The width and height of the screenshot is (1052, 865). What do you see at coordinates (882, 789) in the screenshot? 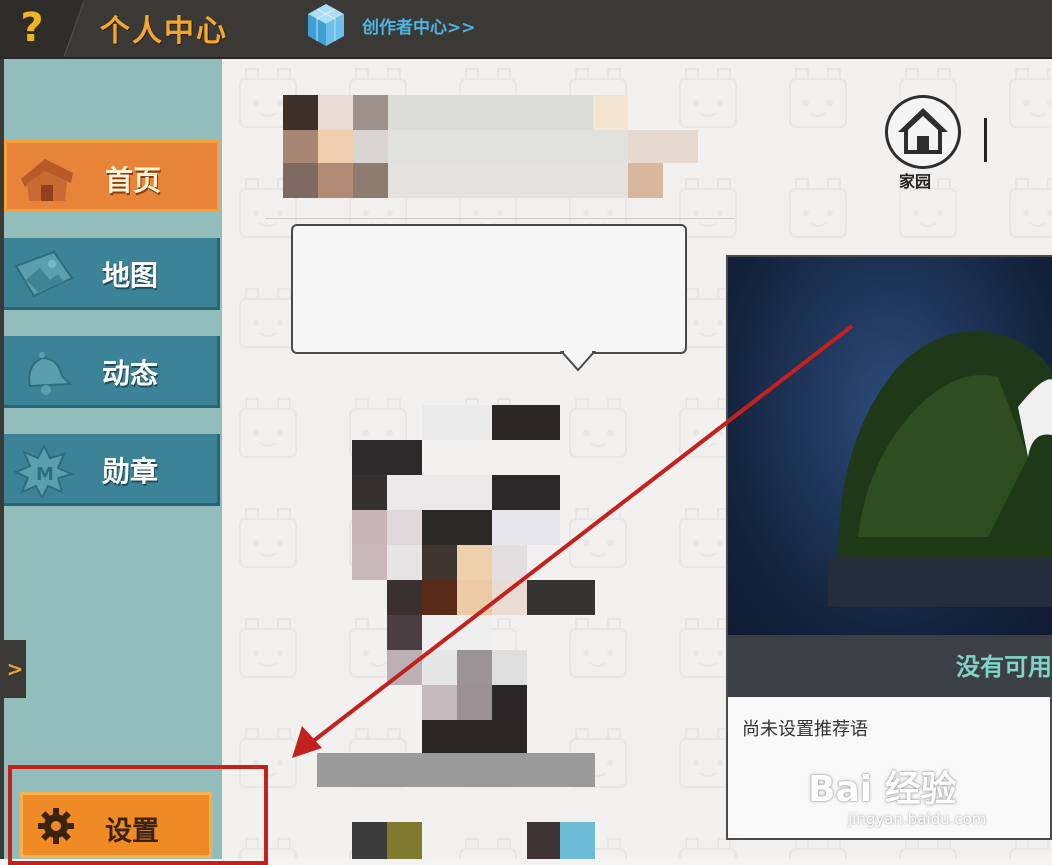
I see `watermark: Bai 经验` at bounding box center [882, 789].